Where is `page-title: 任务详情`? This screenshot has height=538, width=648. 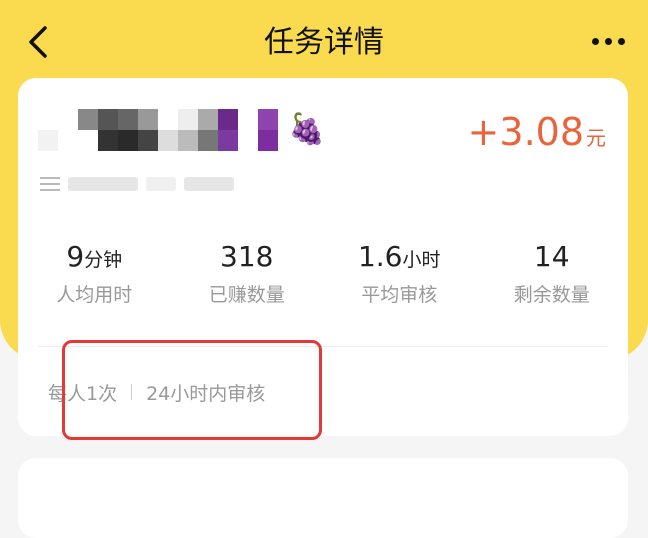 page-title: 任务详情 is located at coordinates (324, 42).